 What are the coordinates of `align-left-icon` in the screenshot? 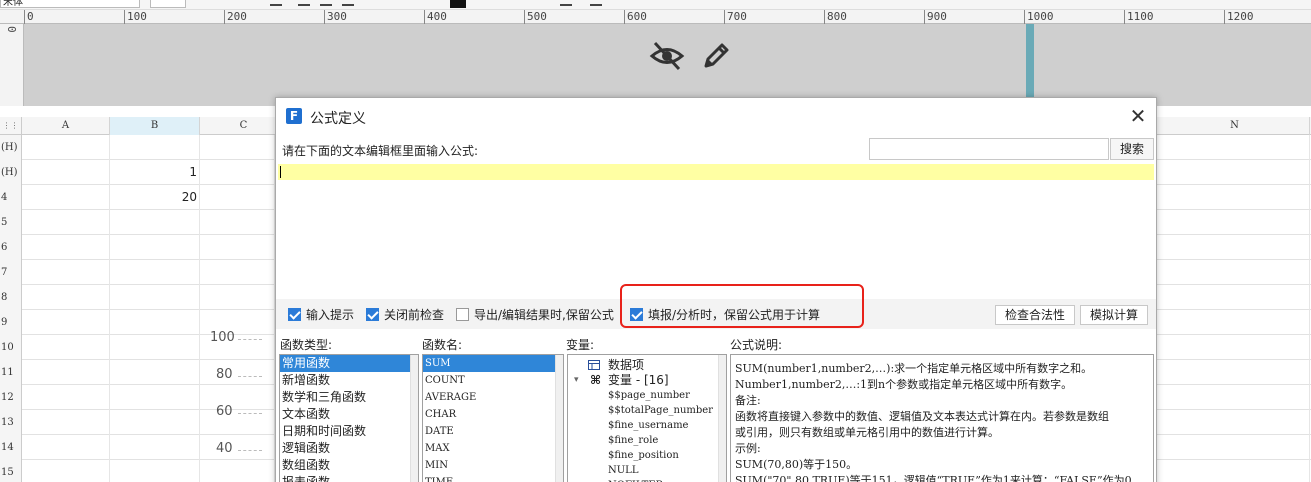 It's located at (304, 3).